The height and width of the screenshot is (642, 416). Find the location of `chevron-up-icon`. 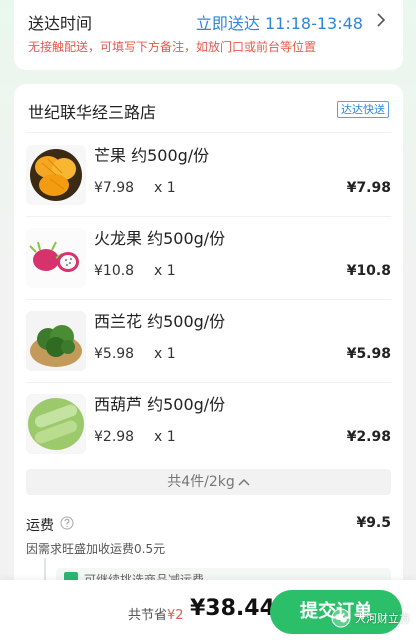

chevron-up-icon is located at coordinates (244, 482).